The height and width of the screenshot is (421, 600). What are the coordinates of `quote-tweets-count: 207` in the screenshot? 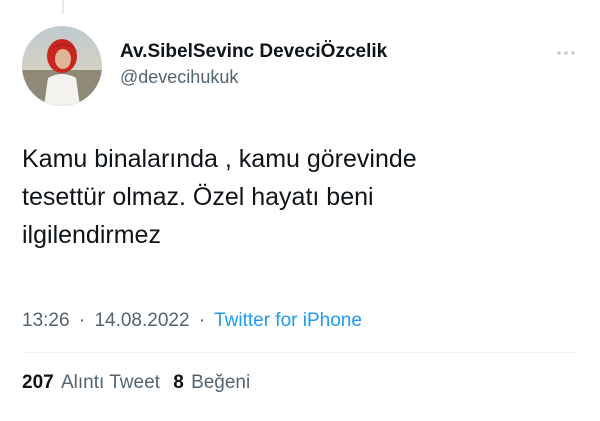 It's located at (38, 382).